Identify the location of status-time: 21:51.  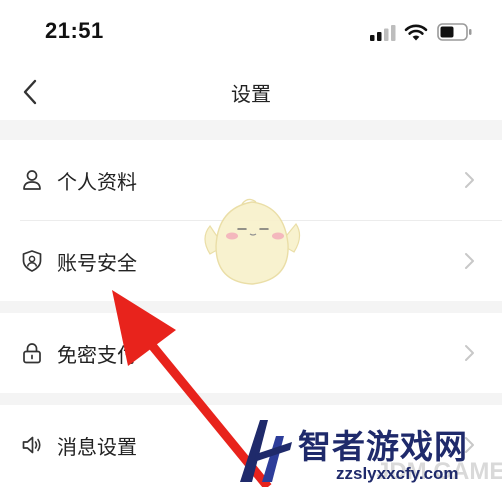
(74, 30).